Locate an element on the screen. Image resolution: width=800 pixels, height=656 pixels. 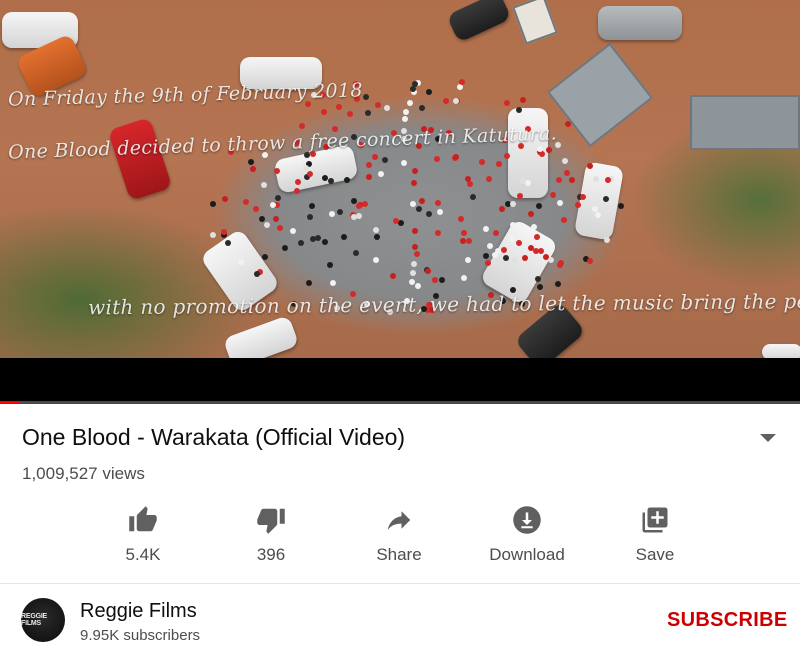
corrugated-shack is located at coordinates (600, 95).